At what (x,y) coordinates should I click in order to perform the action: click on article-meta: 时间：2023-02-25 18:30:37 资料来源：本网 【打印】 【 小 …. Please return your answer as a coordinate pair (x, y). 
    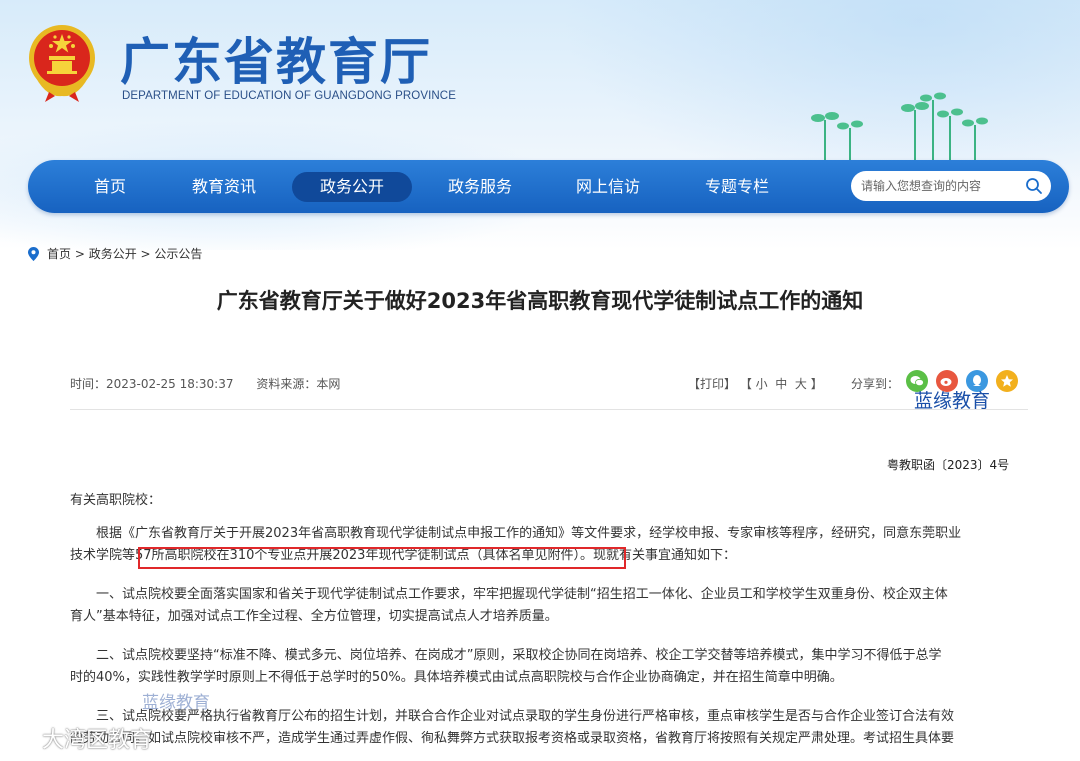
    Looking at the image, I should click on (549, 390).